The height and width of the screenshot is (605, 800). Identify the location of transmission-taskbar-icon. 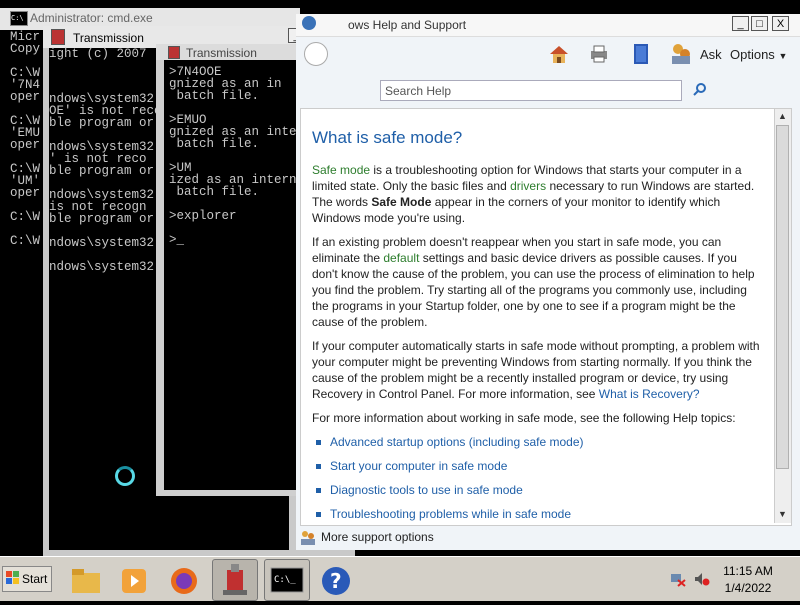
(235, 580).